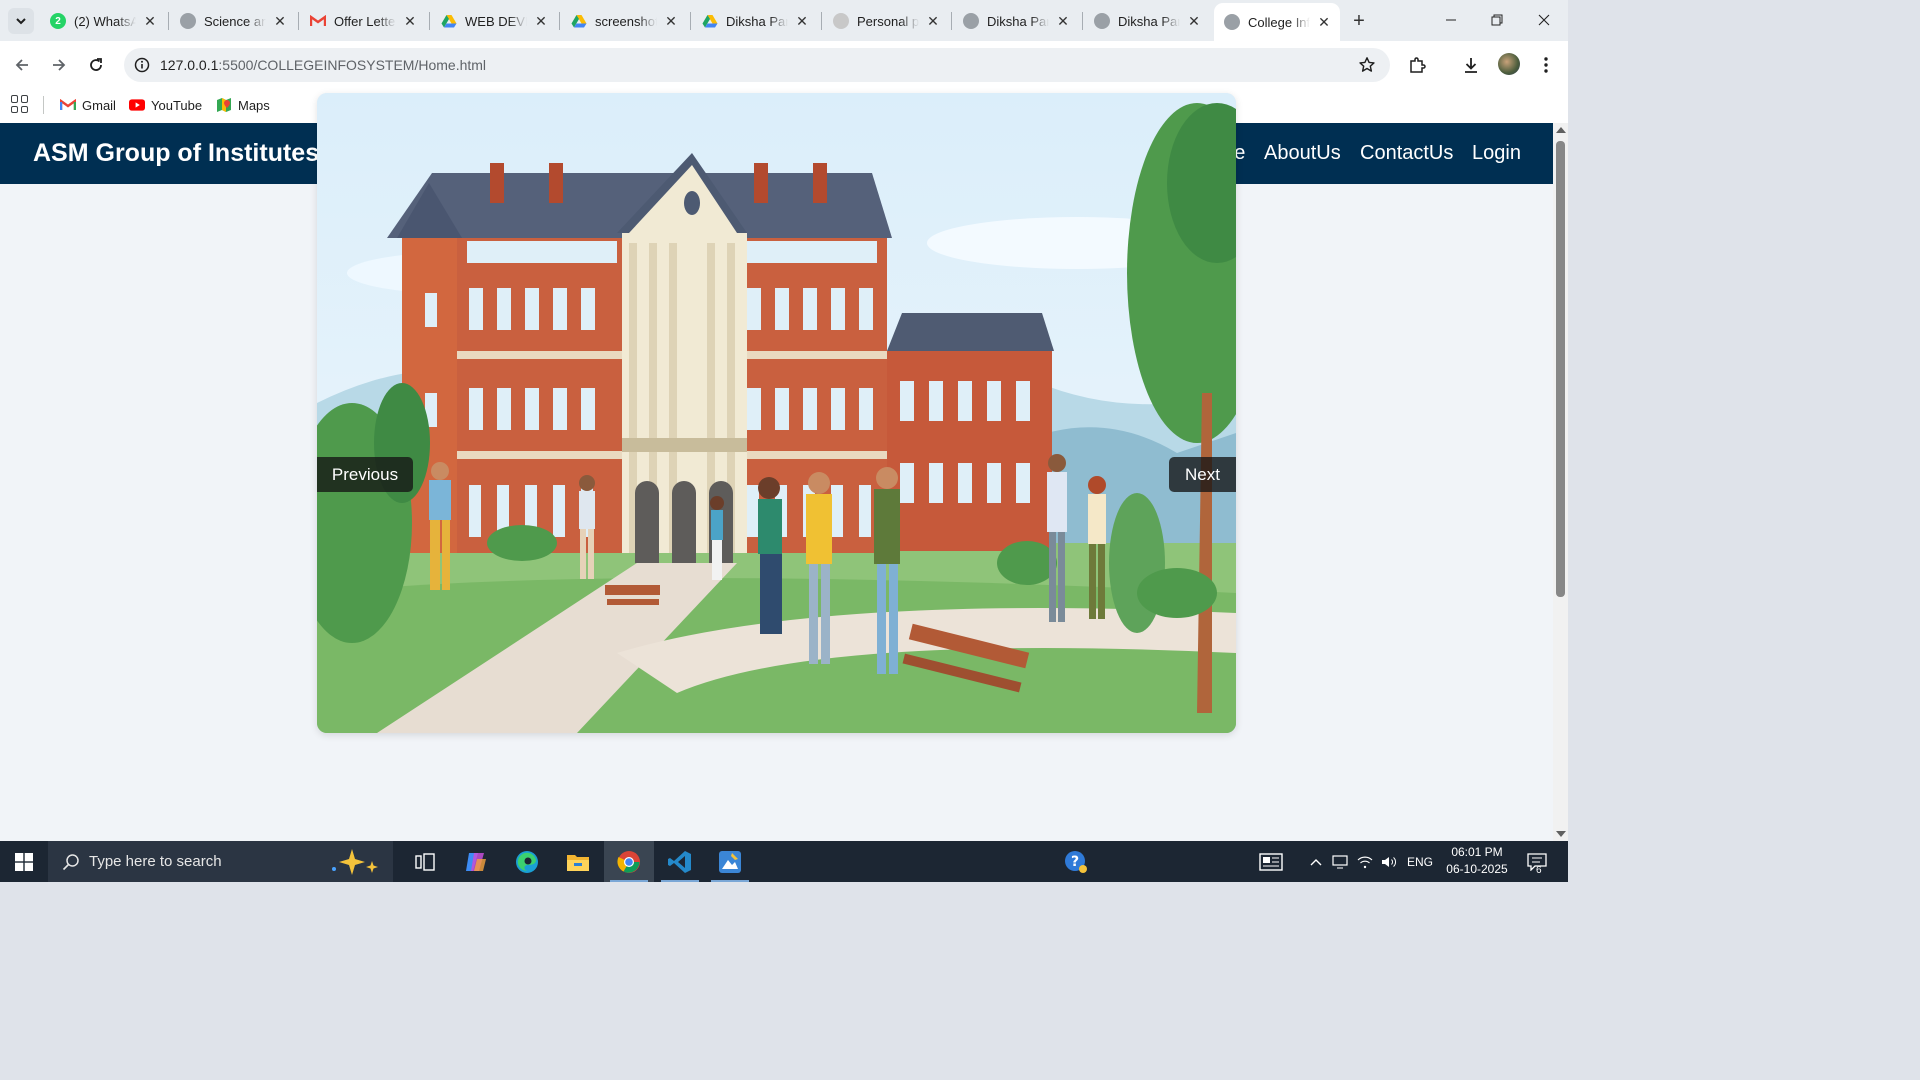 Image resolution: width=1920 pixels, height=1080 pixels. I want to click on tab-offer-letter: Offer Letter ✕, so click(363, 21).